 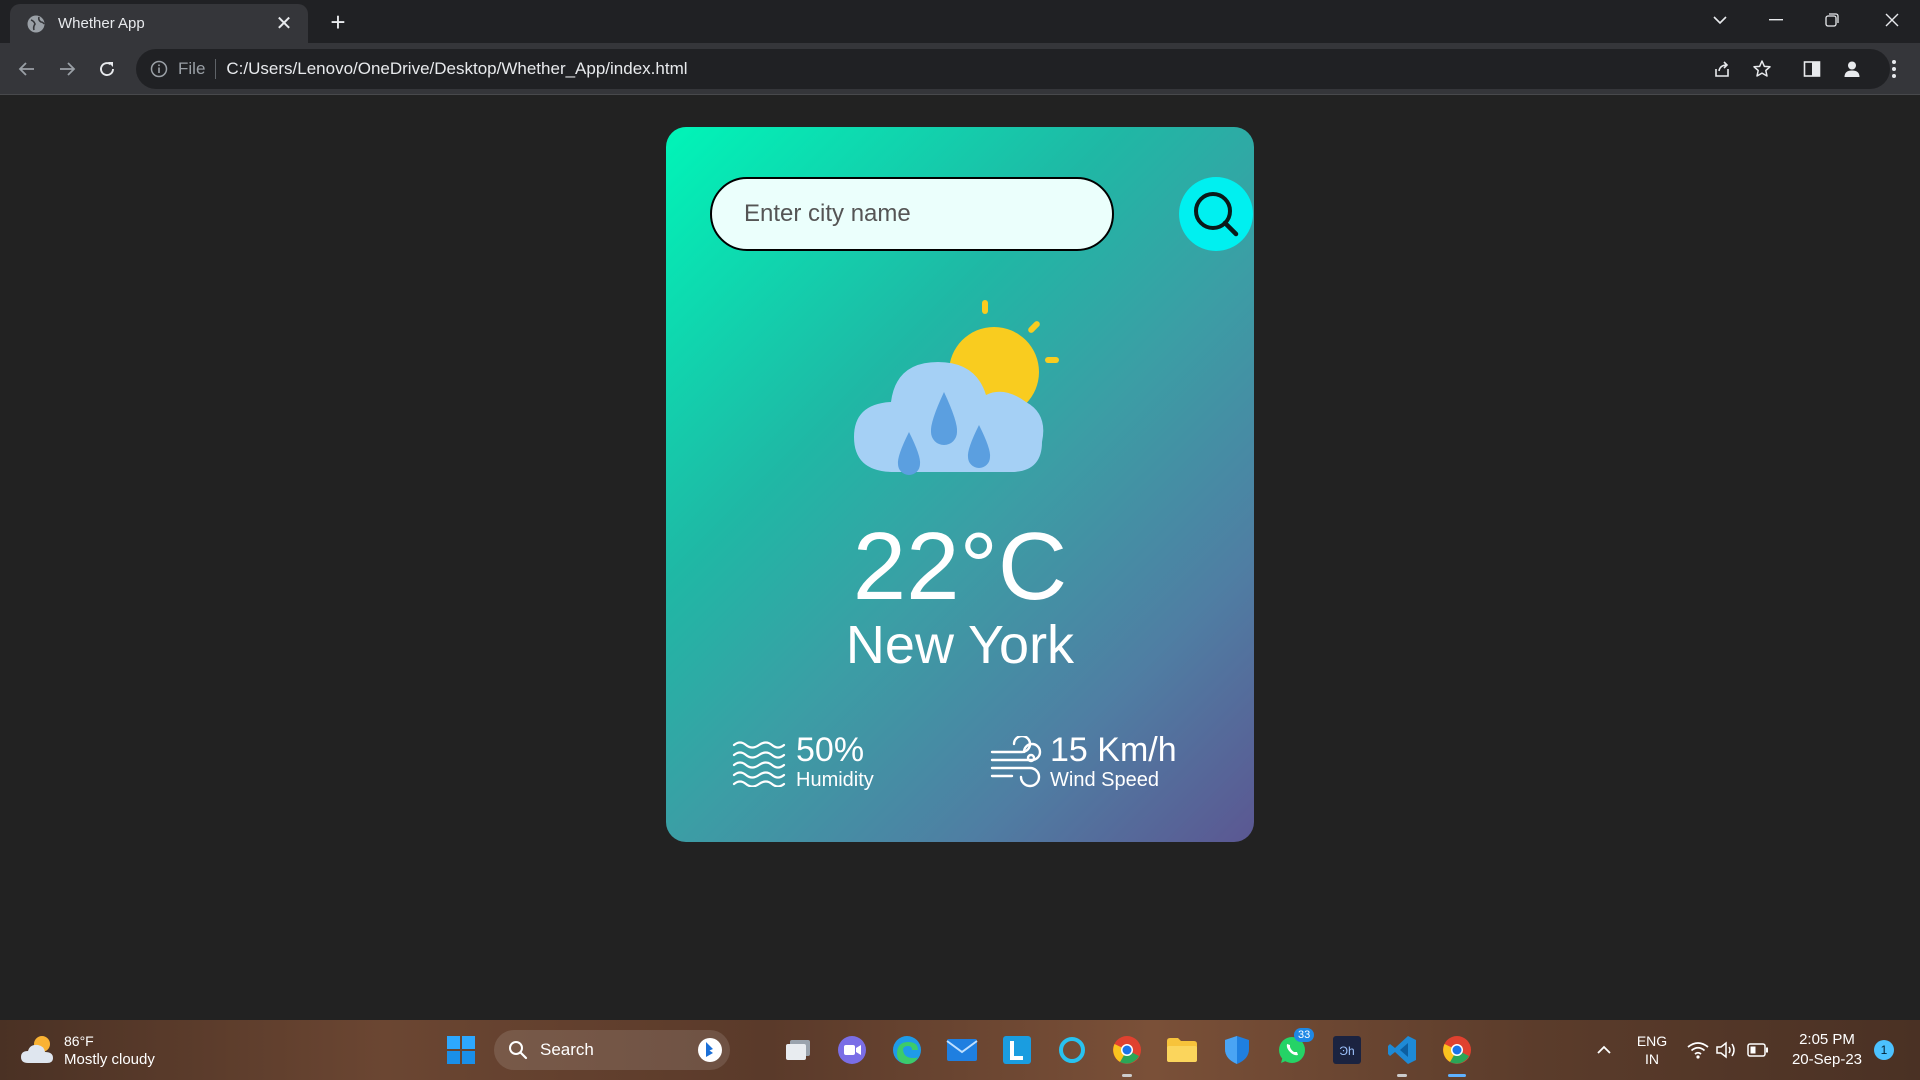 I want to click on wifi-icon, so click(x=1698, y=1050).